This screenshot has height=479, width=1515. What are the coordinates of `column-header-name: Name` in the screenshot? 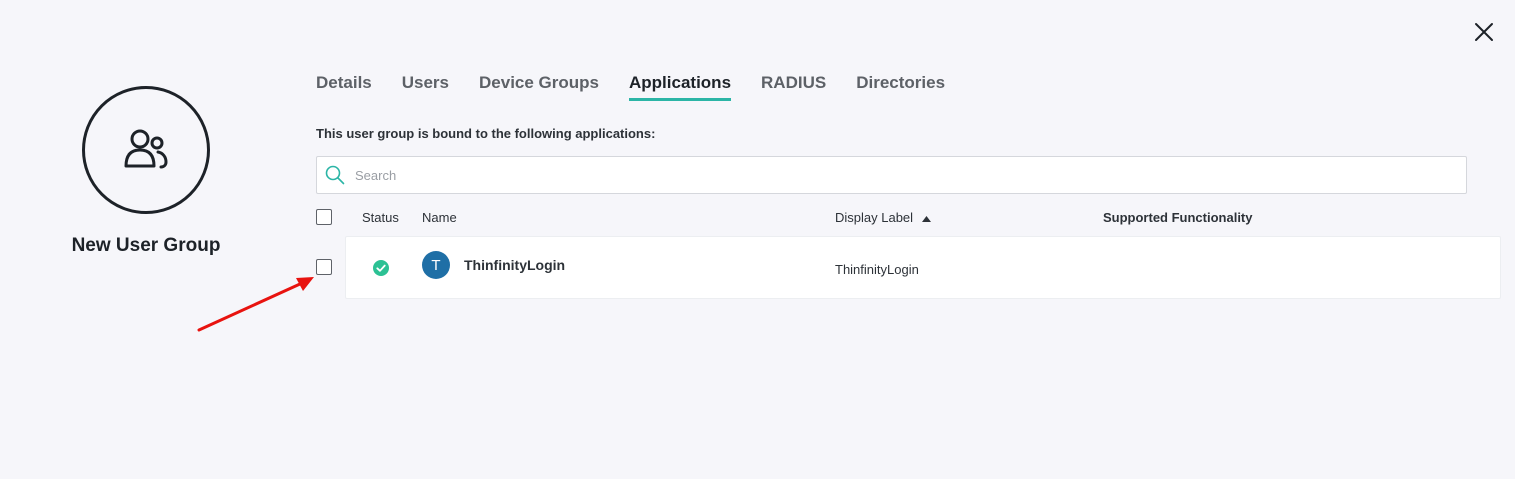 It's located at (439, 217).